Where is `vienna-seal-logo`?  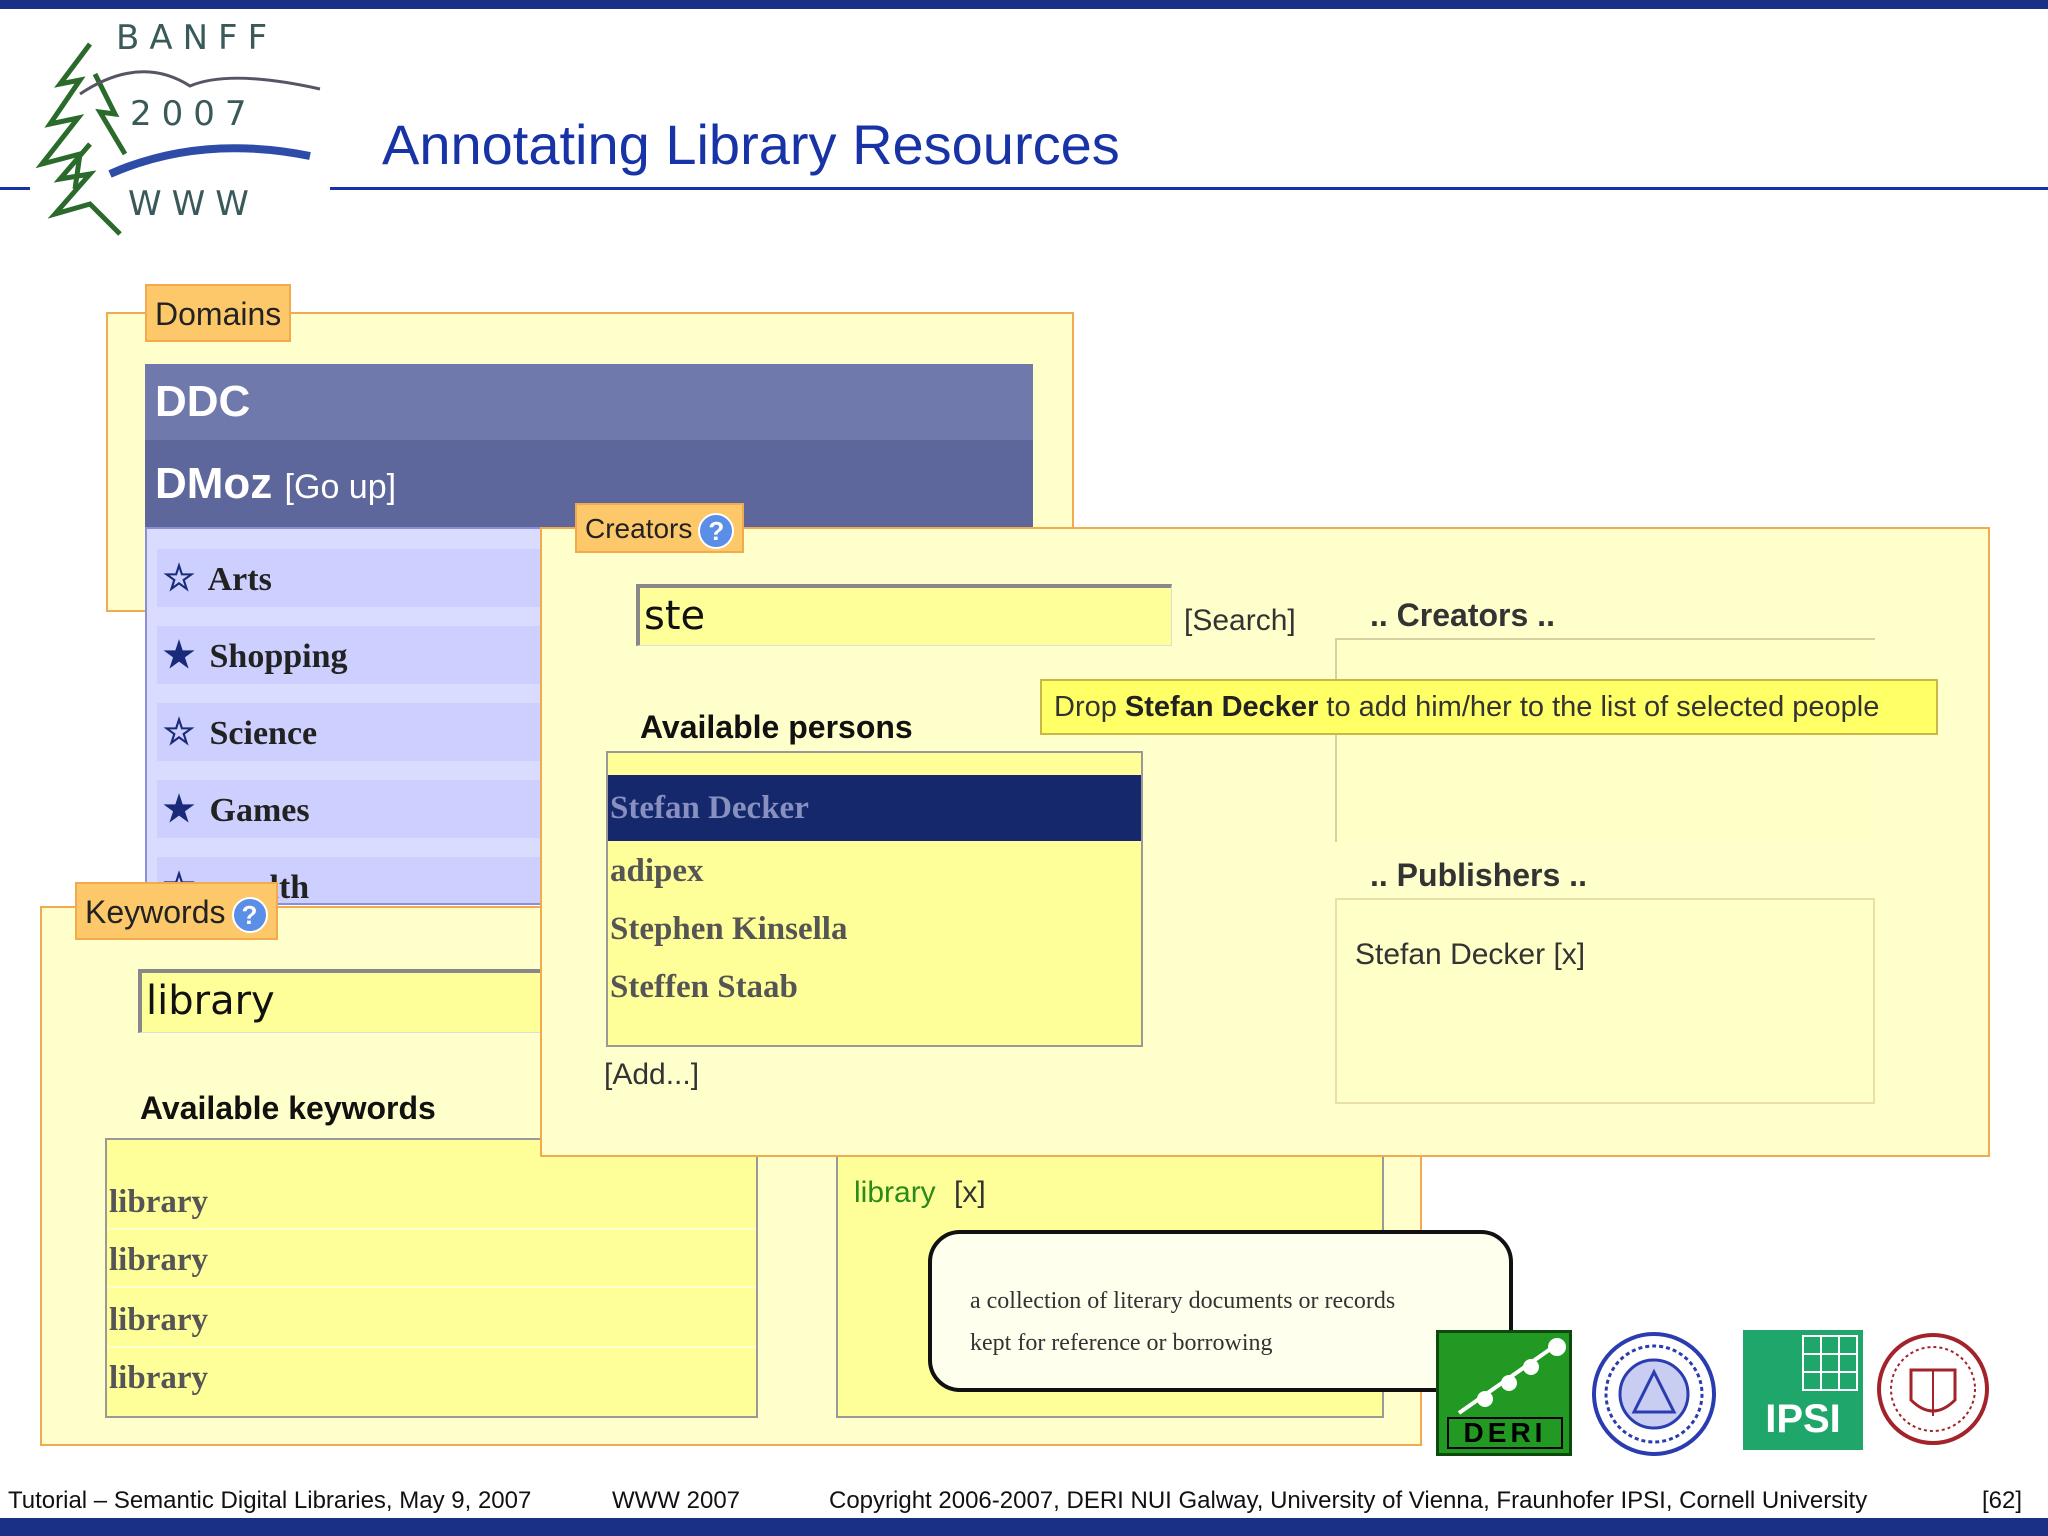
vienna-seal-logo is located at coordinates (1654, 1394).